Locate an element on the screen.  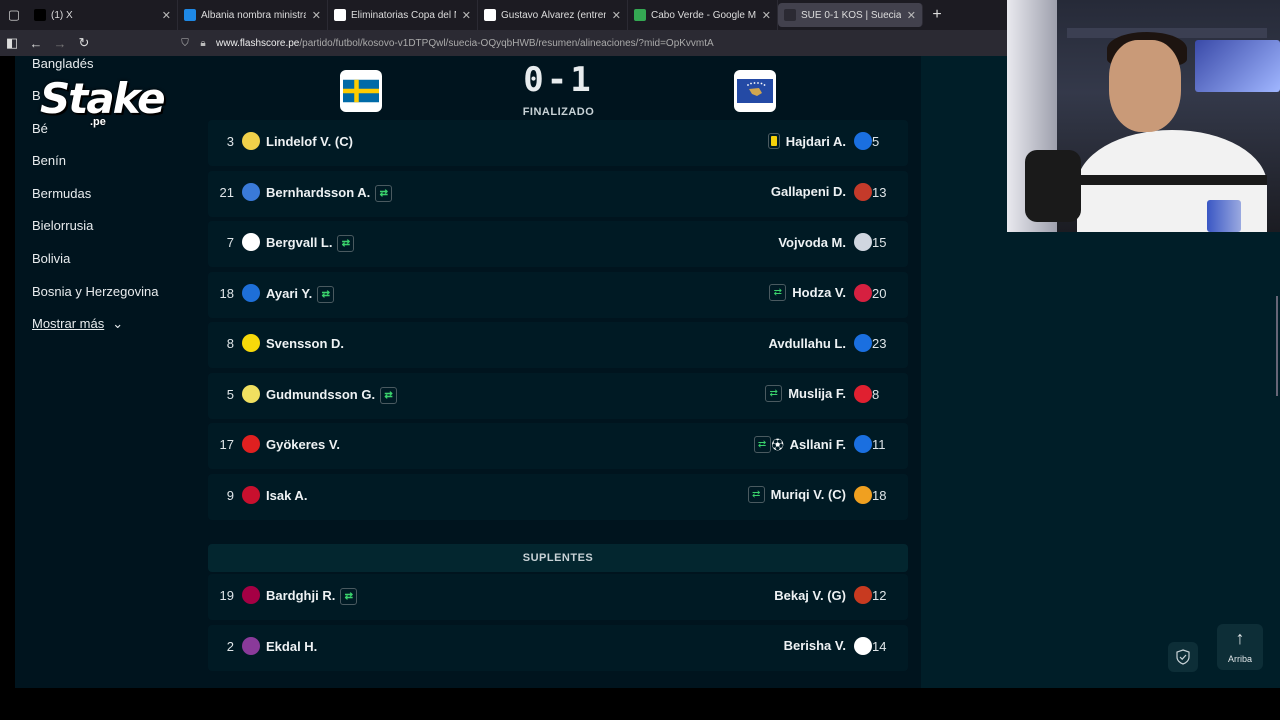
home-player-name: Gyökeres V. is located at coordinates (303, 444).